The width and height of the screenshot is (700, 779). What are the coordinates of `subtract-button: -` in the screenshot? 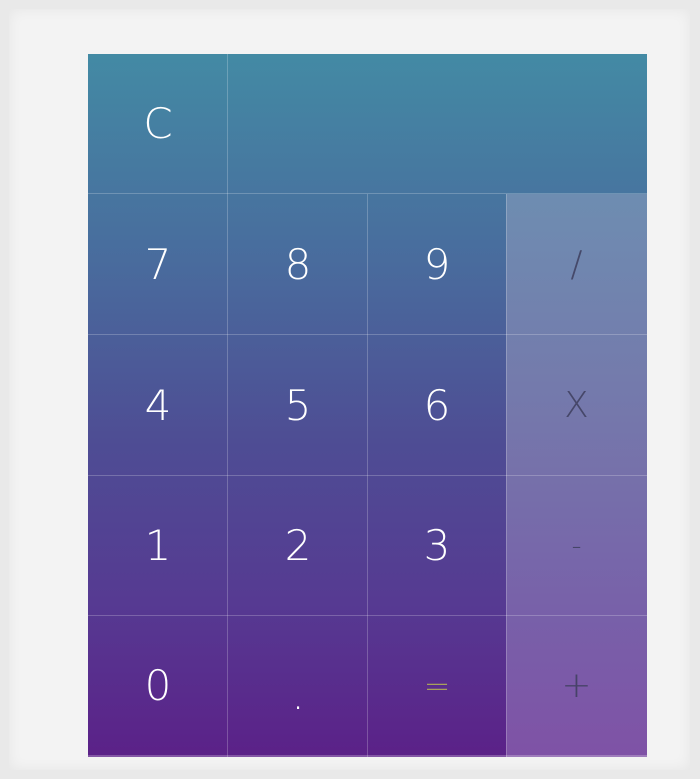 It's located at (576, 546).